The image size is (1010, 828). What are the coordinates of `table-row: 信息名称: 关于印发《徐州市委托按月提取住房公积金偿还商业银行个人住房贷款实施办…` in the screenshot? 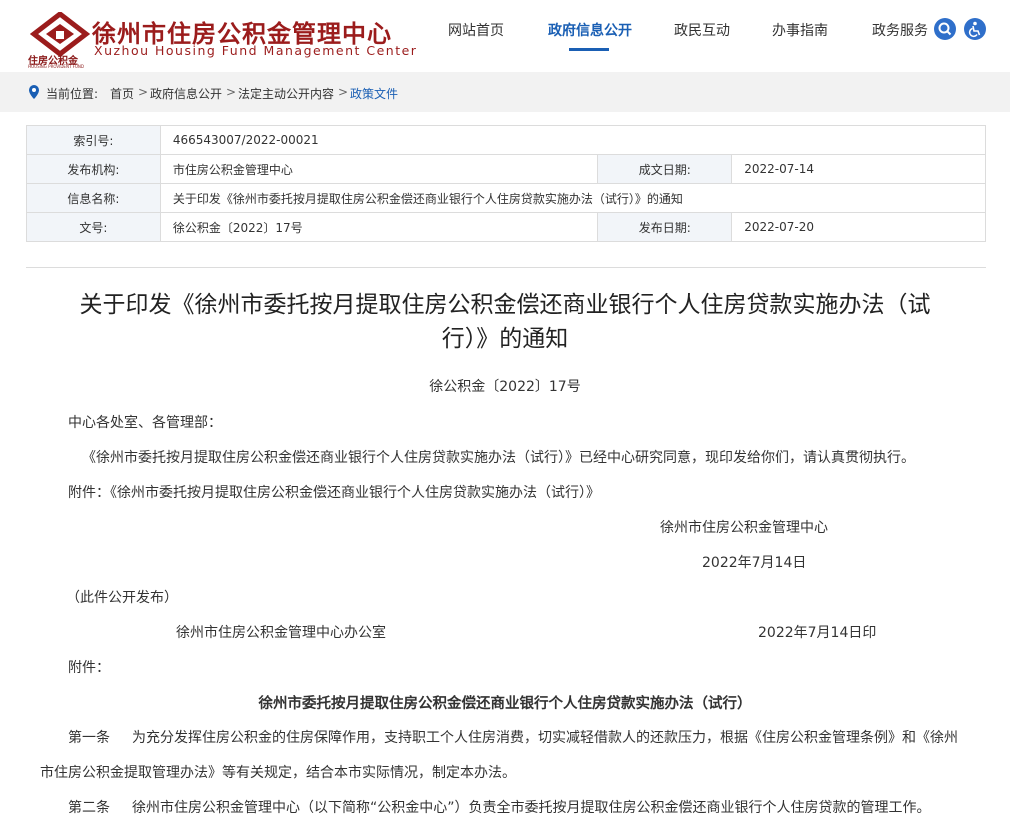 It's located at (506, 198).